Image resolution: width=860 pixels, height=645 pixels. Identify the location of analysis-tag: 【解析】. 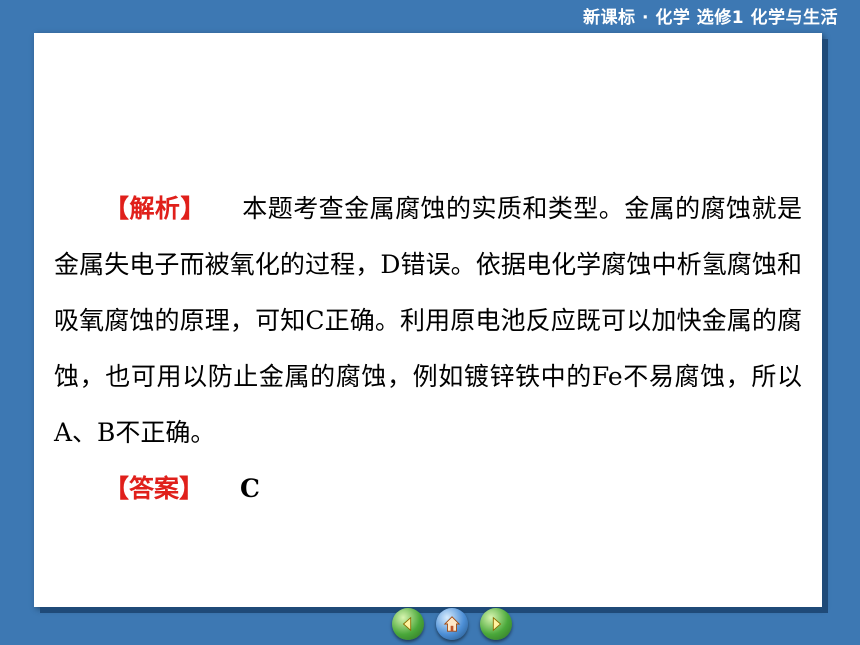
(155, 208).